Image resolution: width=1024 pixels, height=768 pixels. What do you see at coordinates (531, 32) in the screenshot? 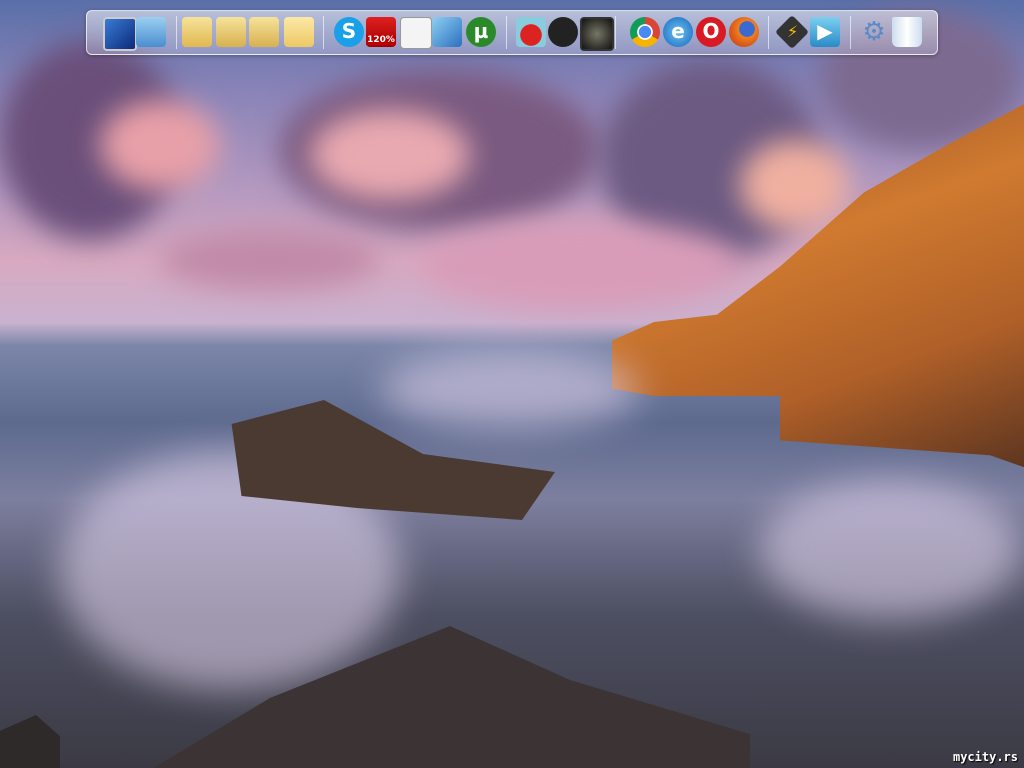
I see `angry-birds-icon` at bounding box center [531, 32].